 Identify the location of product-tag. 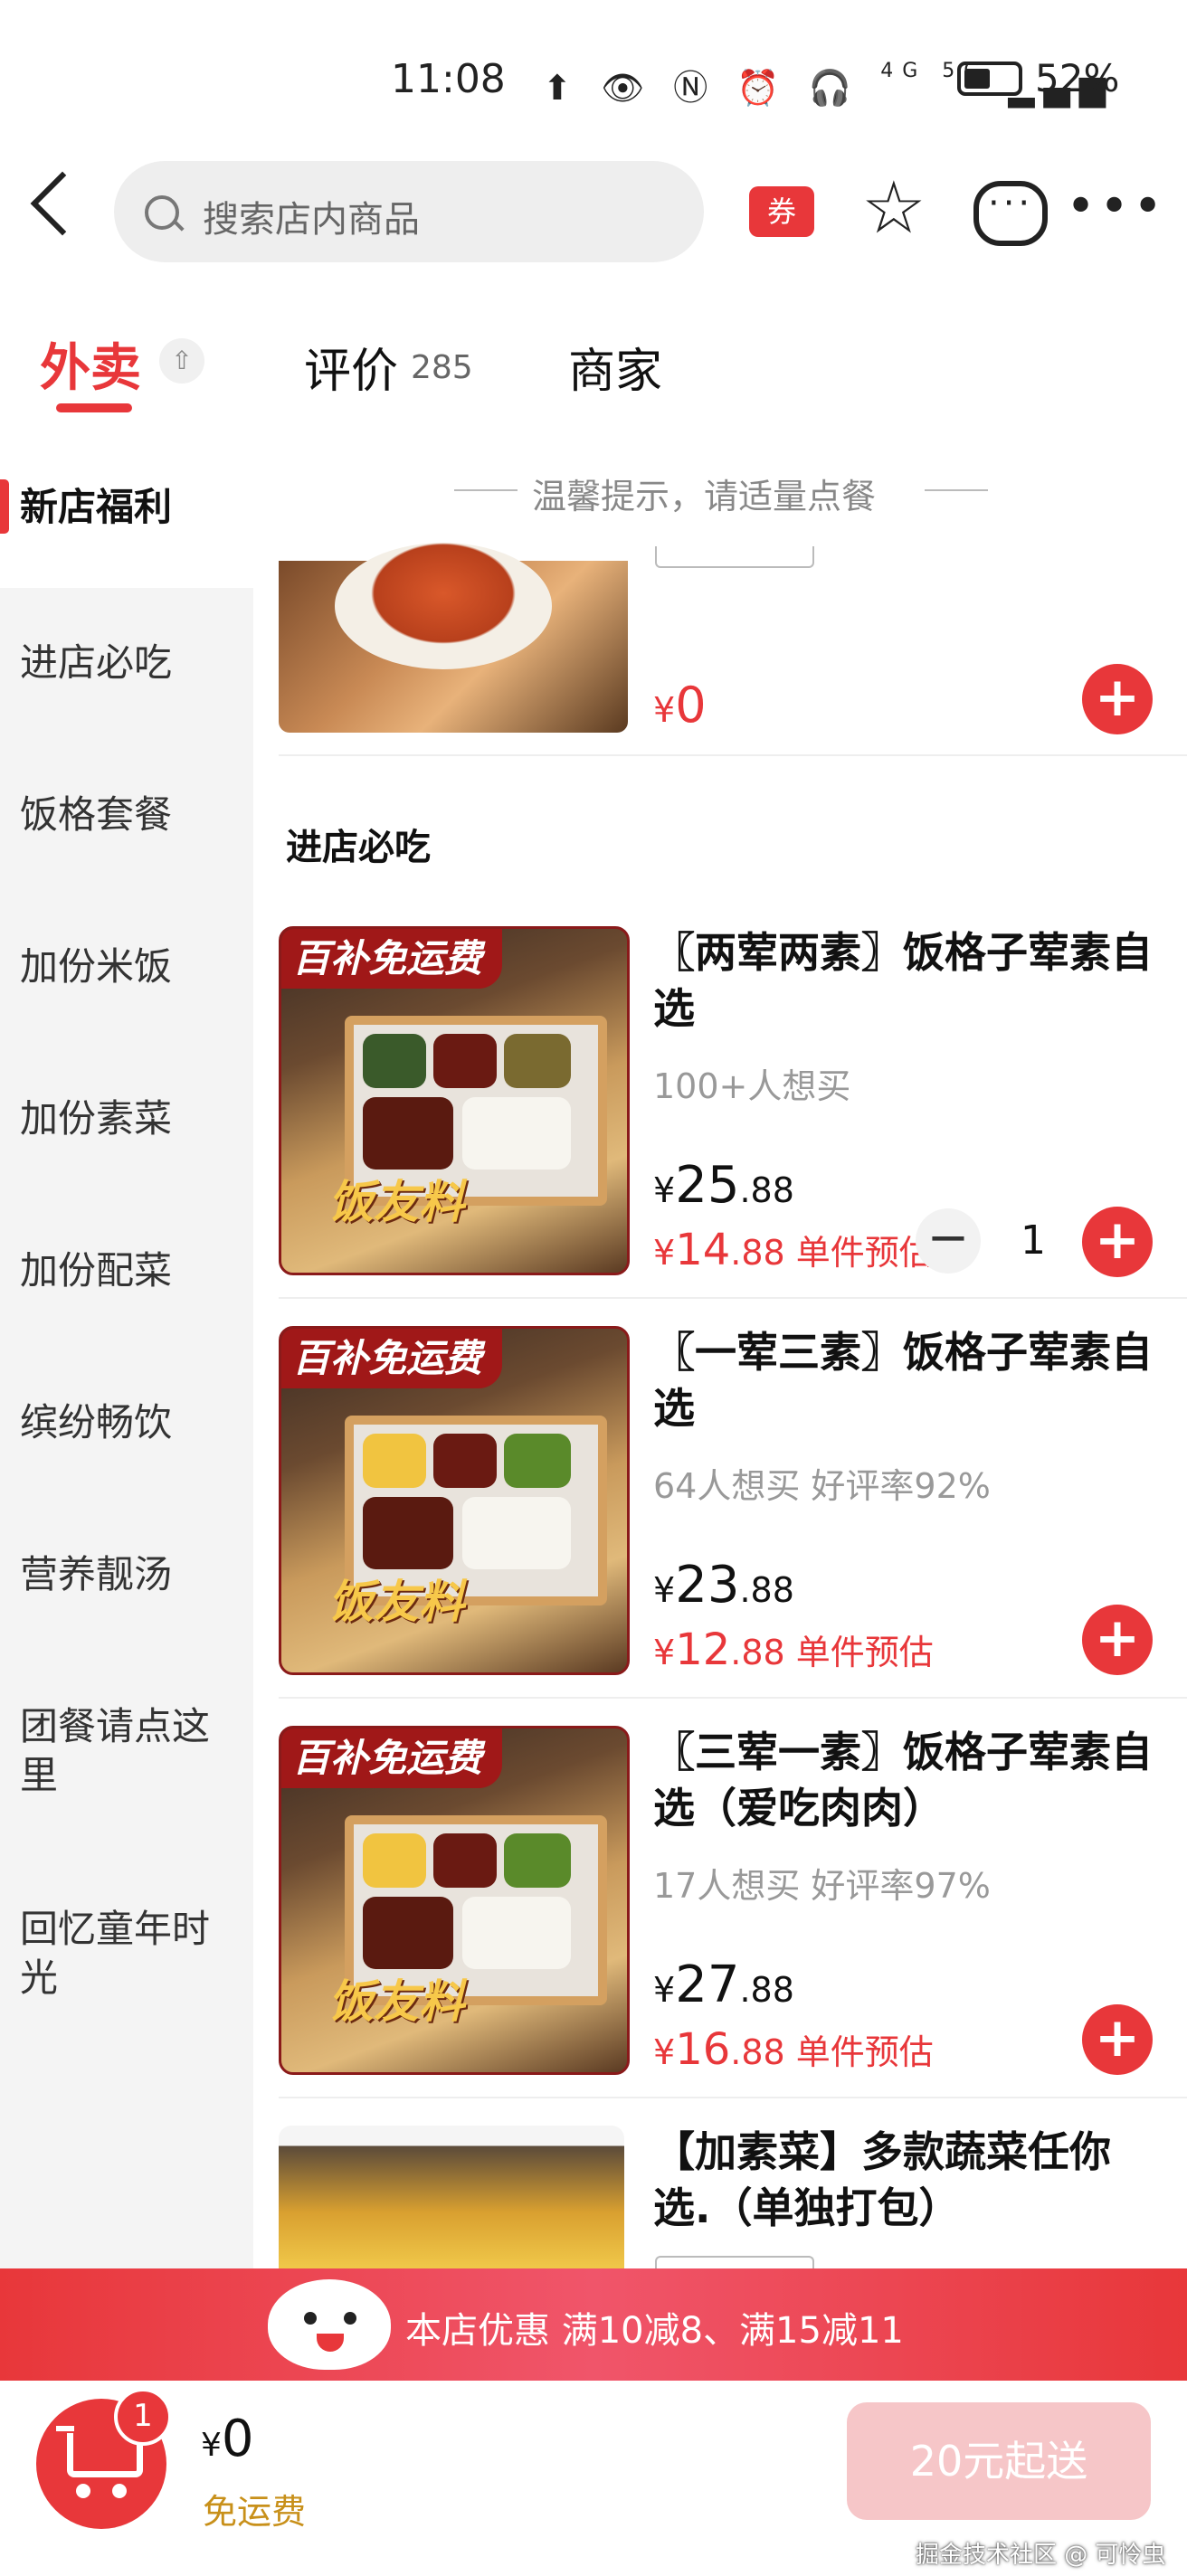
(734, 557).